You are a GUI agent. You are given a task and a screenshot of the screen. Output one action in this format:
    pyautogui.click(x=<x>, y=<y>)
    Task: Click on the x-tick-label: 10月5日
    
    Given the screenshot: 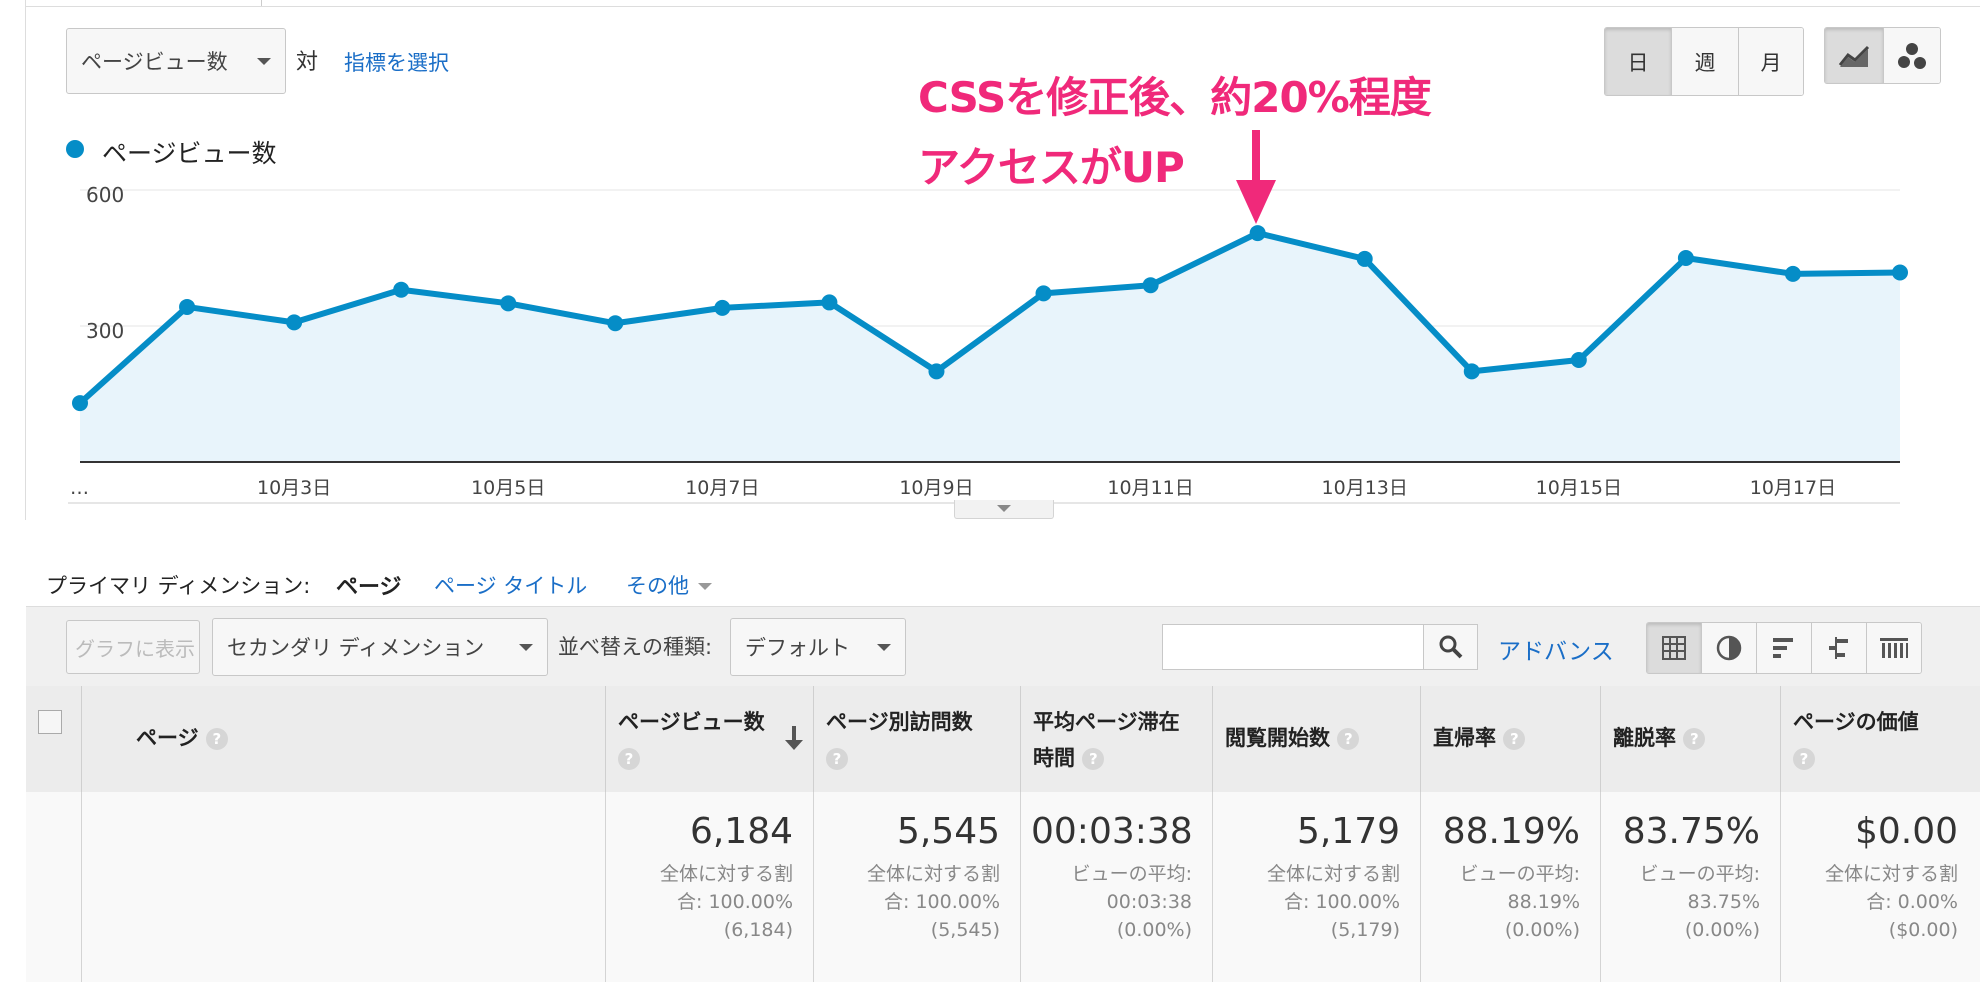 What is the action you would take?
    pyautogui.click(x=508, y=488)
    